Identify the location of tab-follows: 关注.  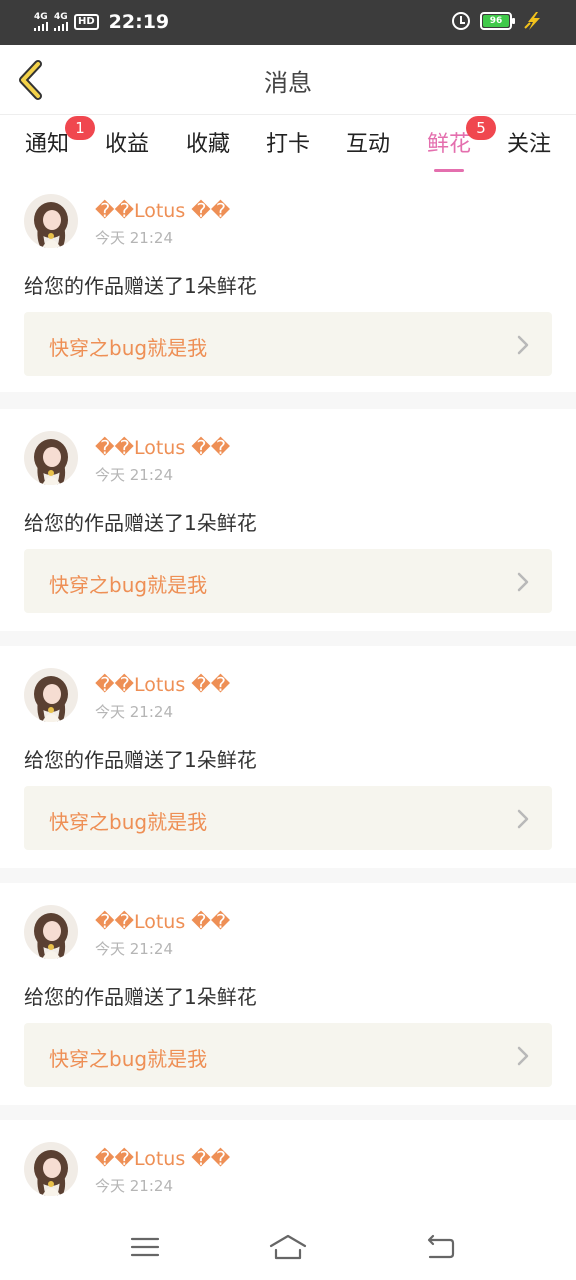
(529, 142).